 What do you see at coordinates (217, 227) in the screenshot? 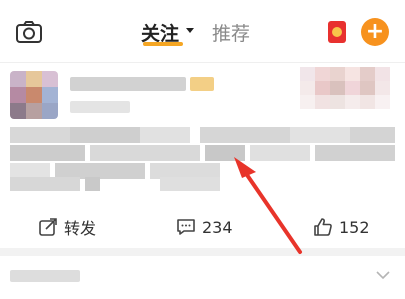
I see `comment-count: 234` at bounding box center [217, 227].